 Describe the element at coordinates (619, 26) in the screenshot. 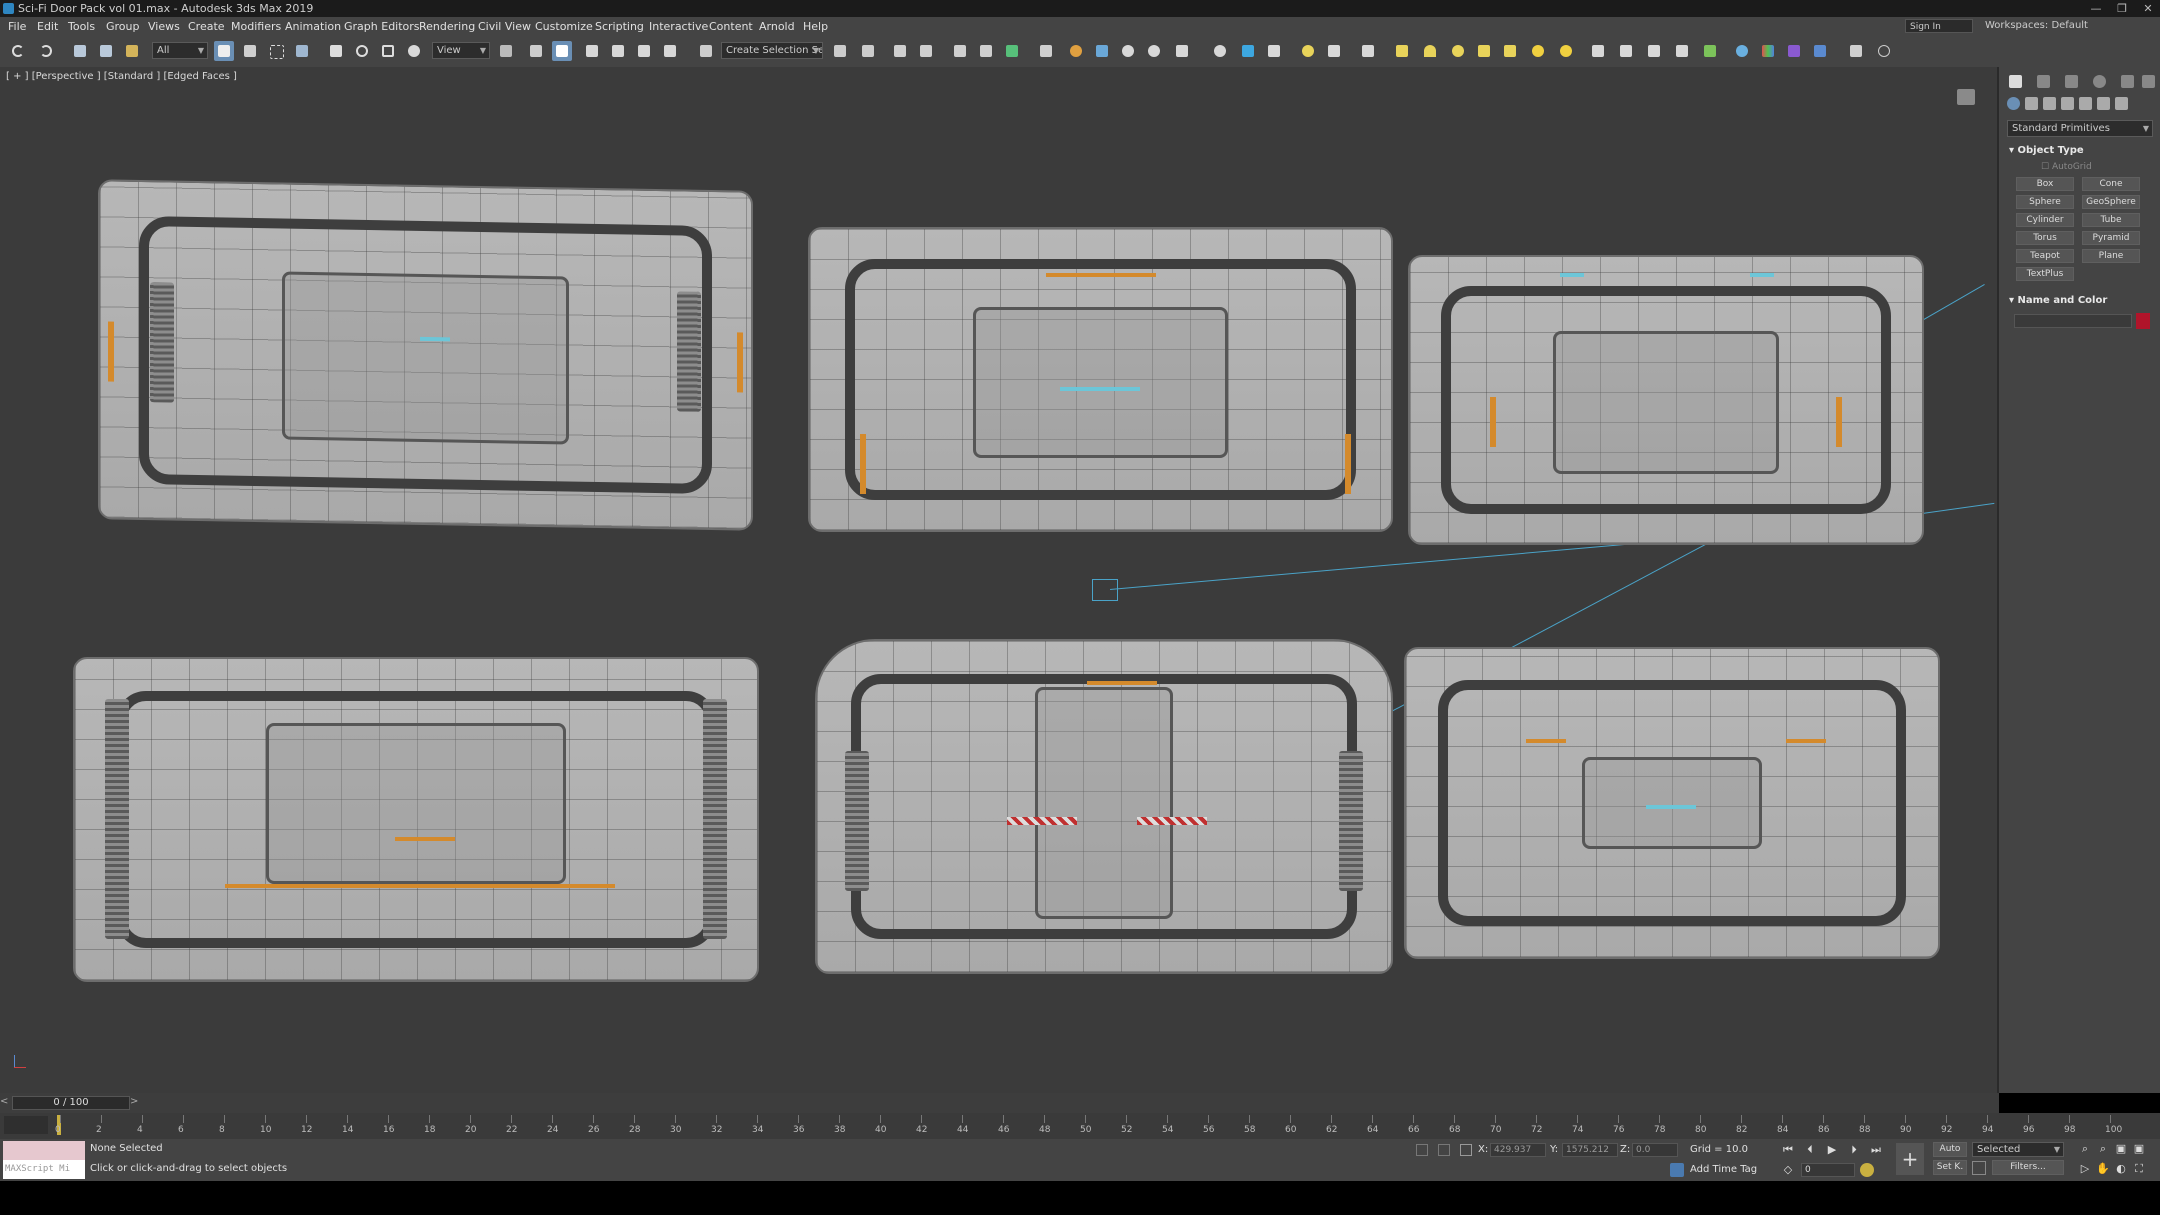

I see `menu-scripting: Scripting` at that location.